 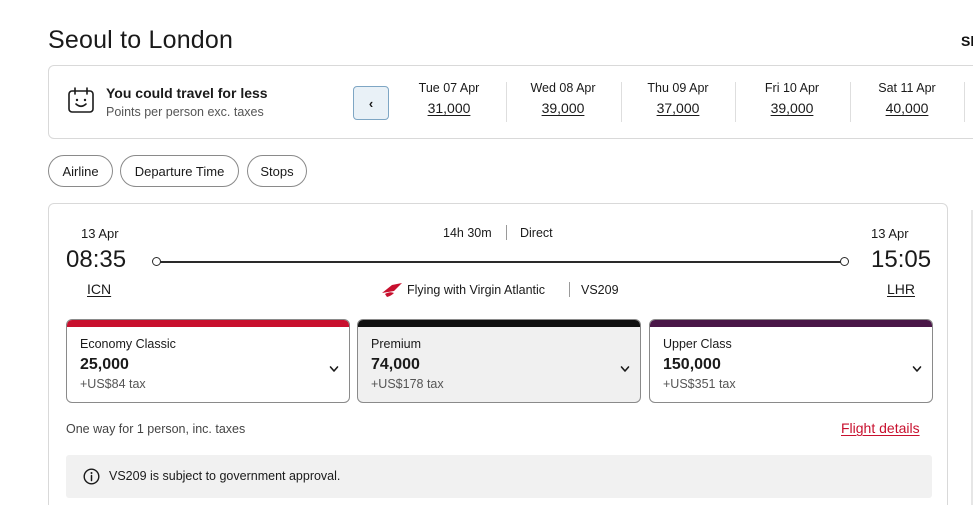 What do you see at coordinates (699, 384) in the screenshot?
I see `cabin-tax: +US$351 tax` at bounding box center [699, 384].